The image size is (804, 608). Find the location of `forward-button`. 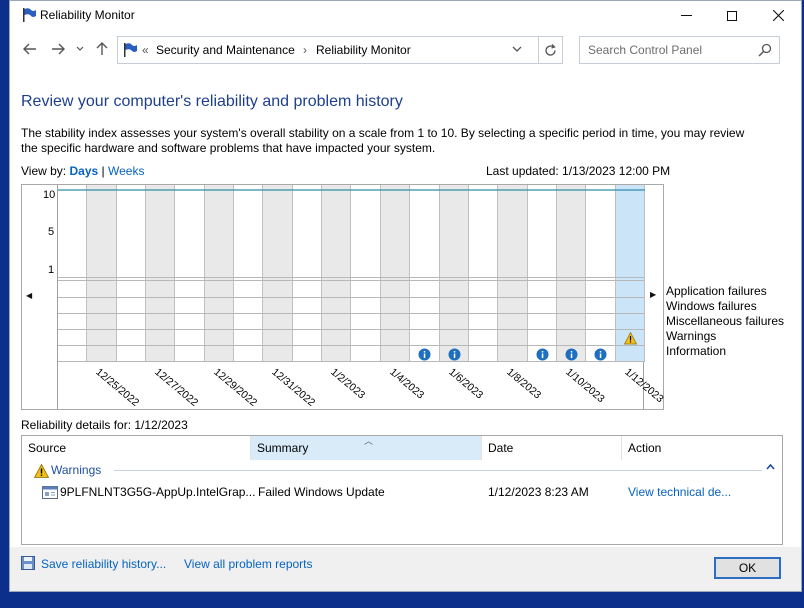

forward-button is located at coordinates (58, 49).